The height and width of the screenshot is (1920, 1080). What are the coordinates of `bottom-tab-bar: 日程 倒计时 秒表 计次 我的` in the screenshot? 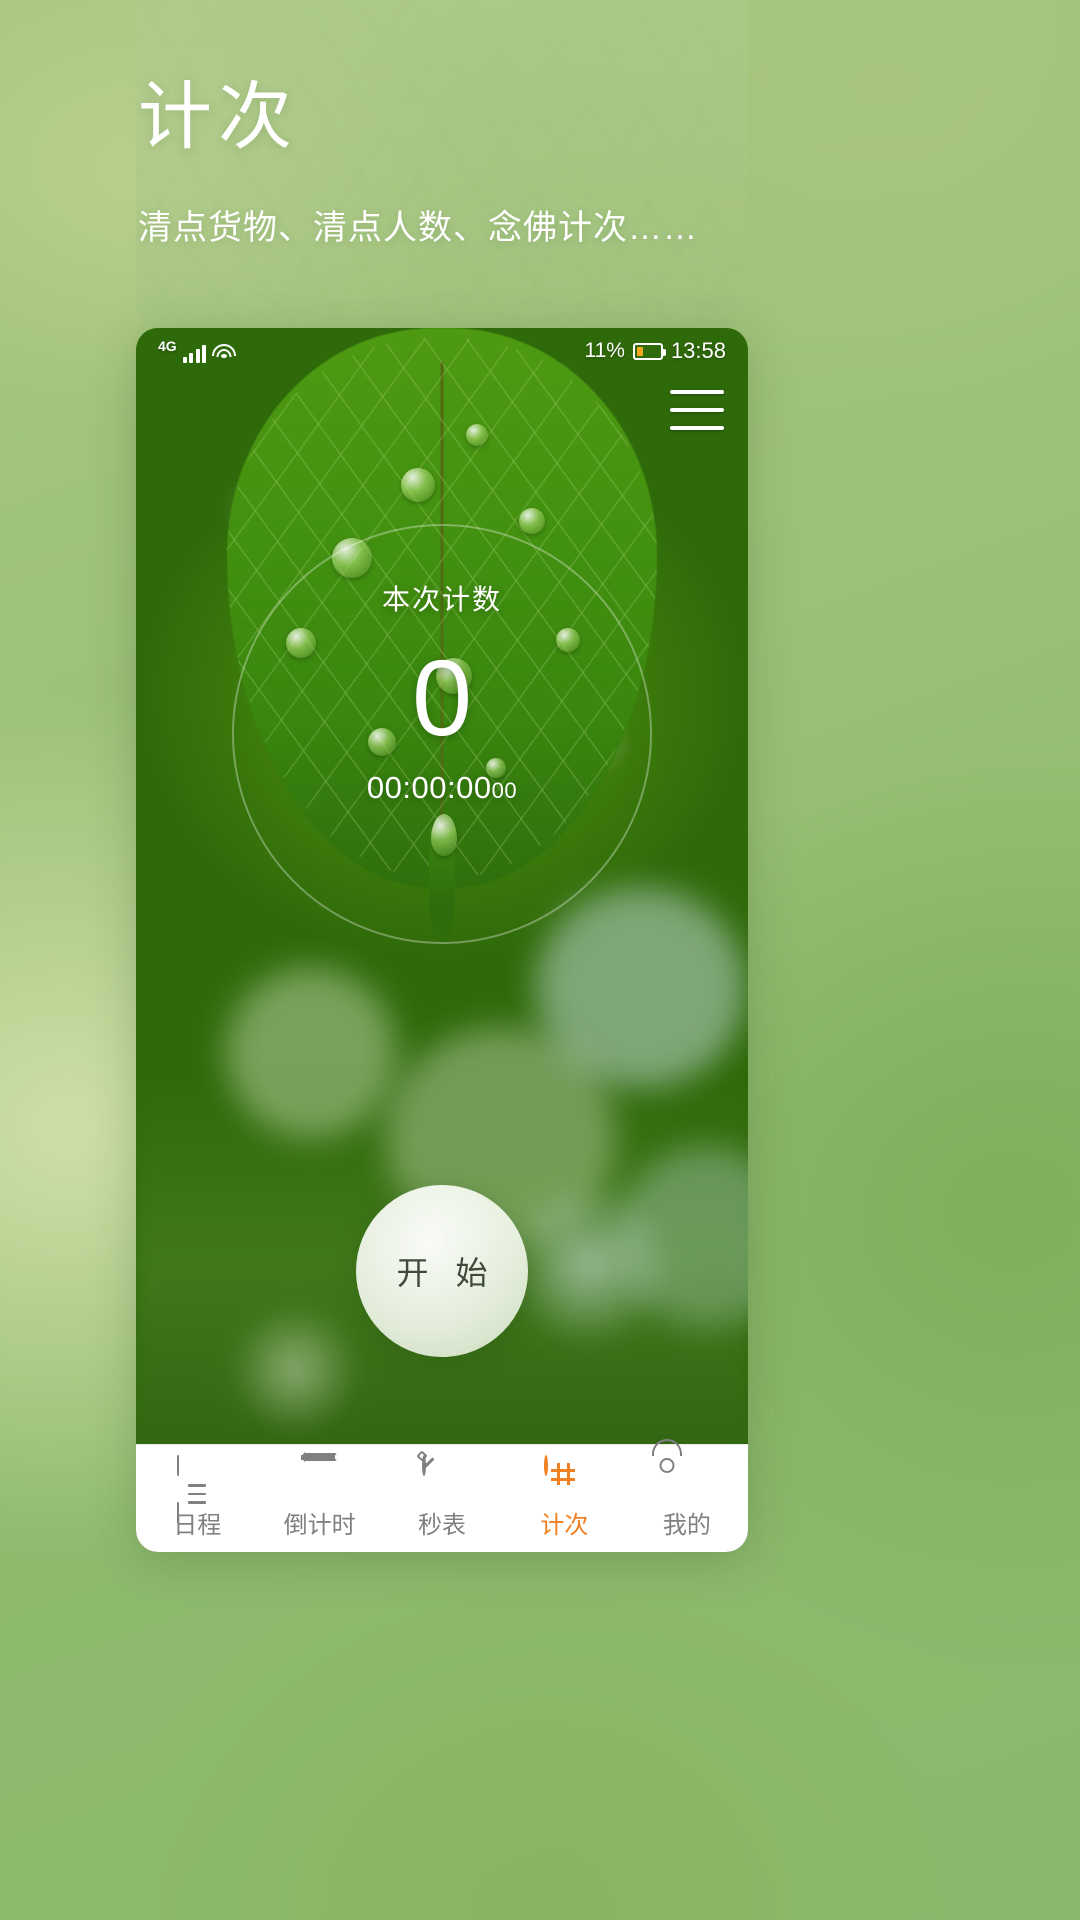 It's located at (442, 1495).